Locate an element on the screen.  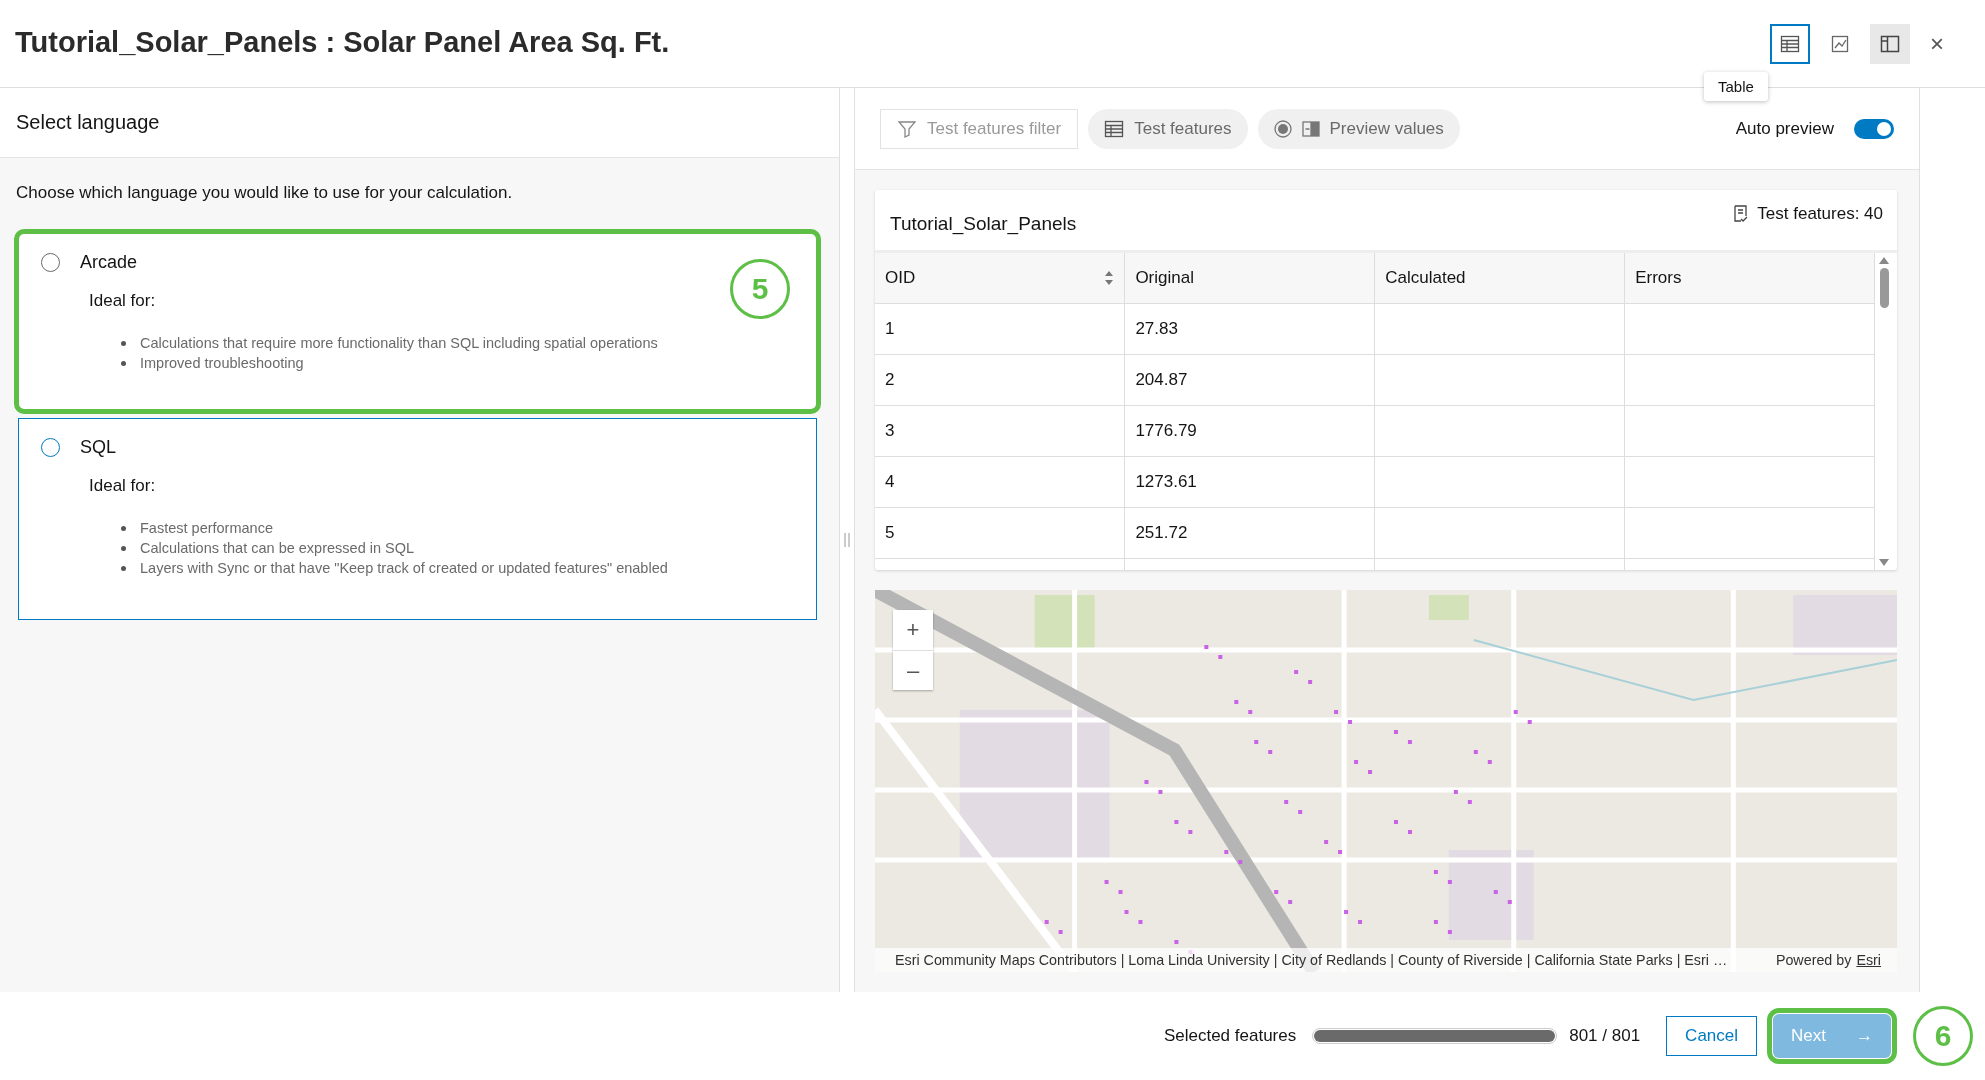
panel-icon is located at coordinates (1890, 43).